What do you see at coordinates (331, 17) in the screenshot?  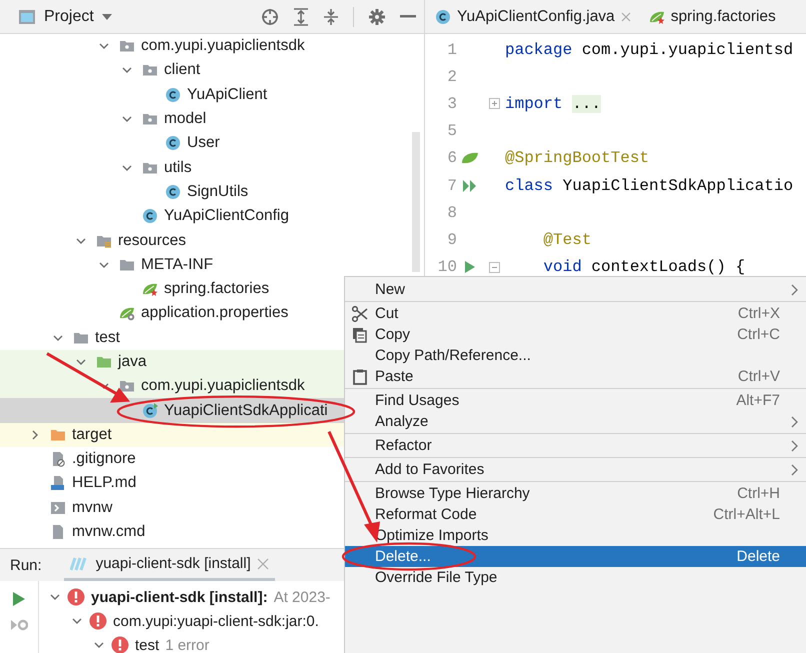 I see `collapse-all-icon` at bounding box center [331, 17].